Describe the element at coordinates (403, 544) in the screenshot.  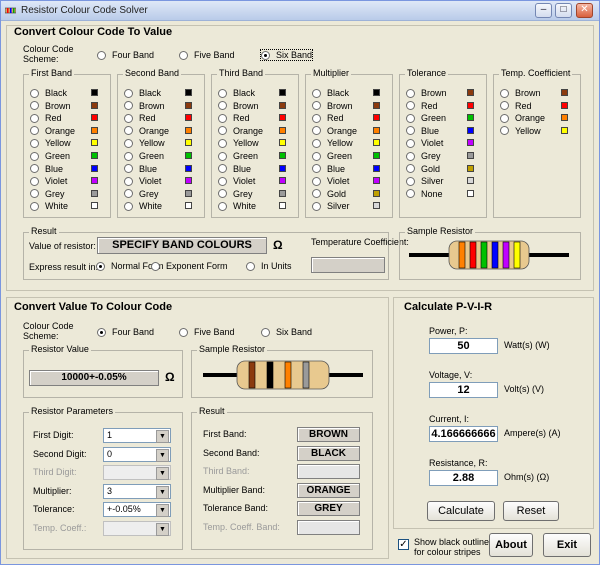
I see `black-outline-checkbox: ✓` at that location.